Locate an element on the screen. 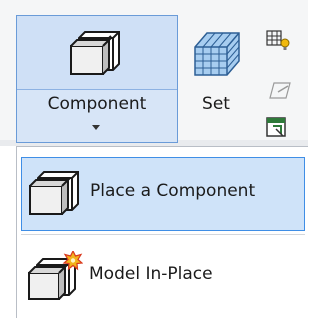 Image resolution: width=320 pixels, height=318 pixels. caret-down-icon is located at coordinates (96, 127).